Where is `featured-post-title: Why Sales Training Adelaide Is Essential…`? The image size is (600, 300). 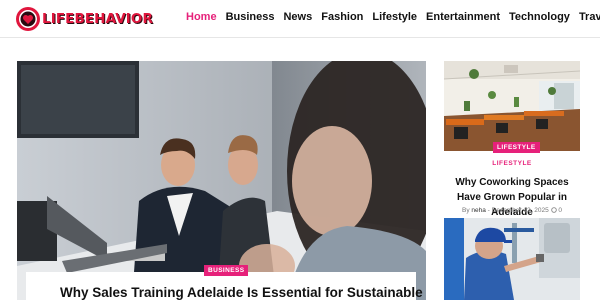 featured-post-title: Why Sales Training Adelaide Is Essential… is located at coordinates (241, 292).